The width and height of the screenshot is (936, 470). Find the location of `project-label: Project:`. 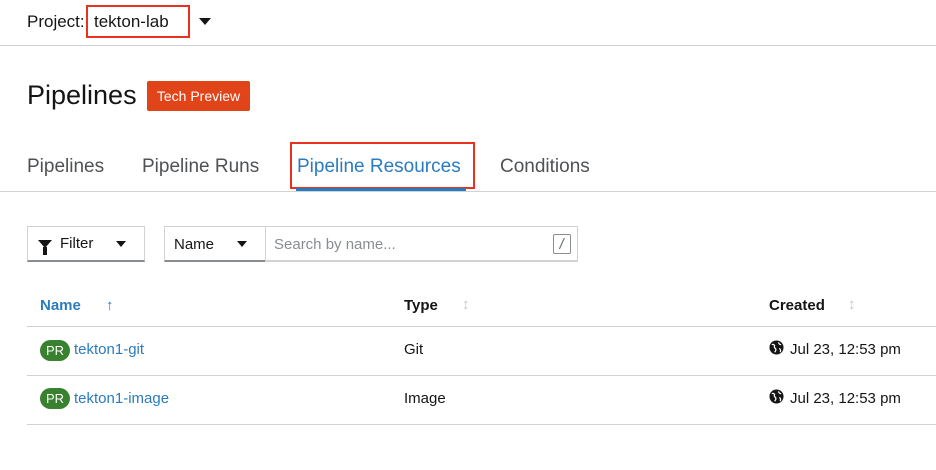

project-label: Project: is located at coordinates (56, 21).